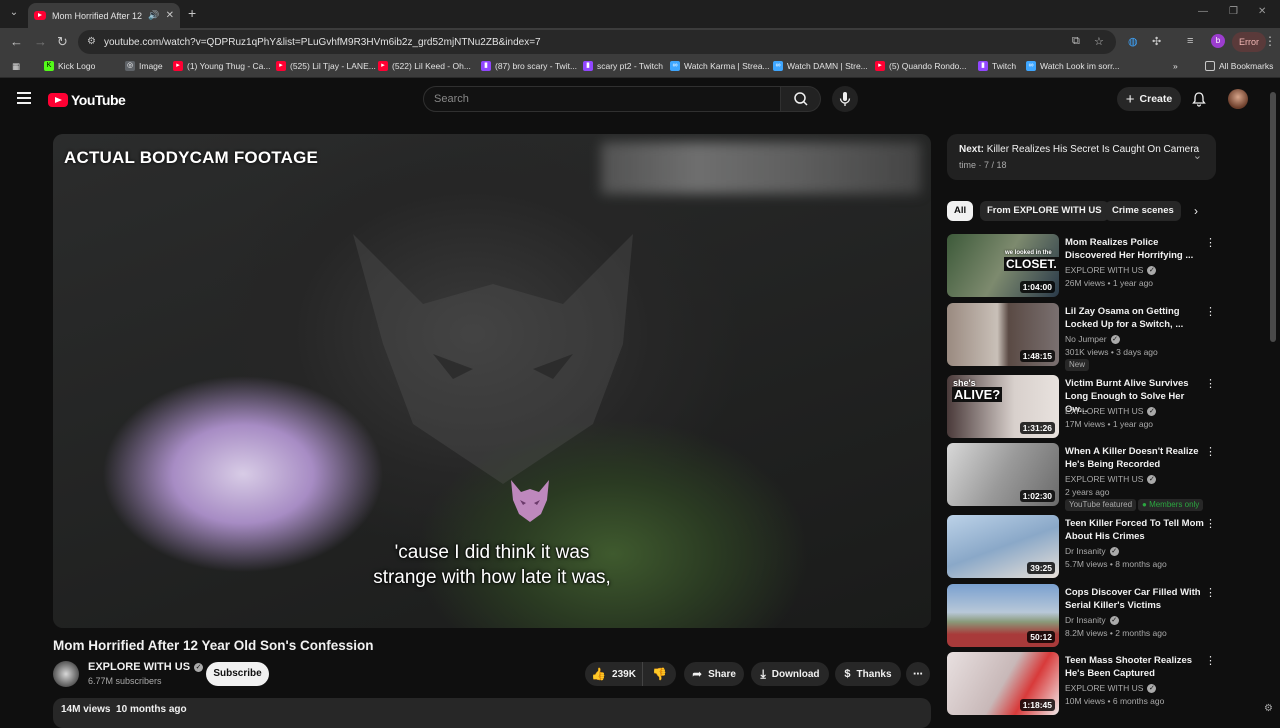 The image size is (1280, 728). Describe the element at coordinates (16, 41) in the screenshot. I see `back-arrow-icon: ←` at that location.